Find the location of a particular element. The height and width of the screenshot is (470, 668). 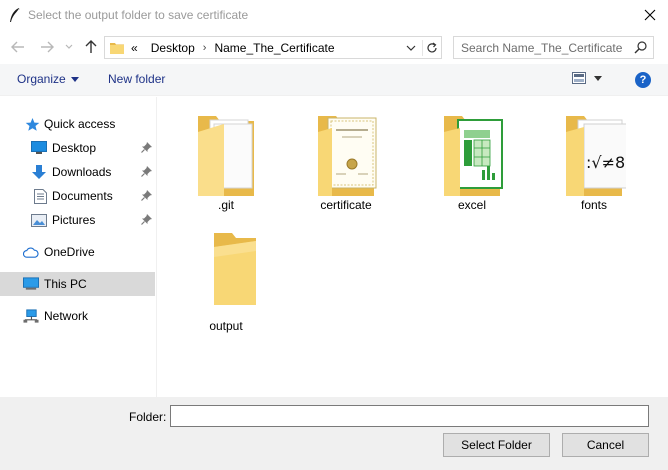

folder-fonts-icon: :√≠8 is located at coordinates (595, 154).